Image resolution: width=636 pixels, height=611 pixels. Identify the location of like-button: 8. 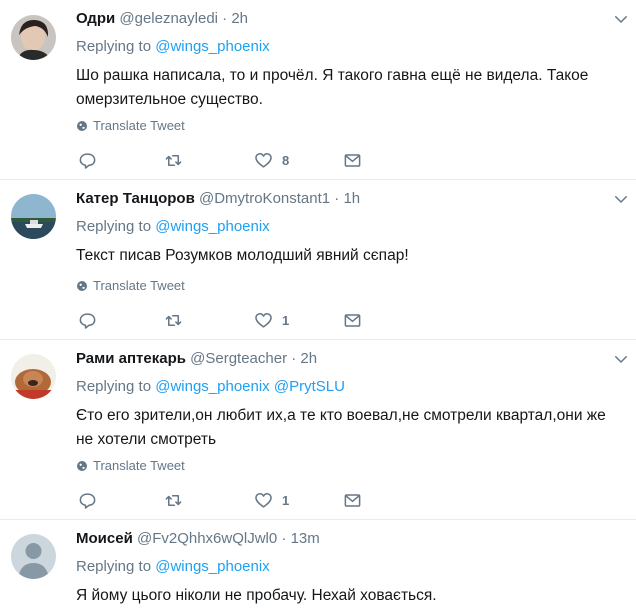
(271, 160).